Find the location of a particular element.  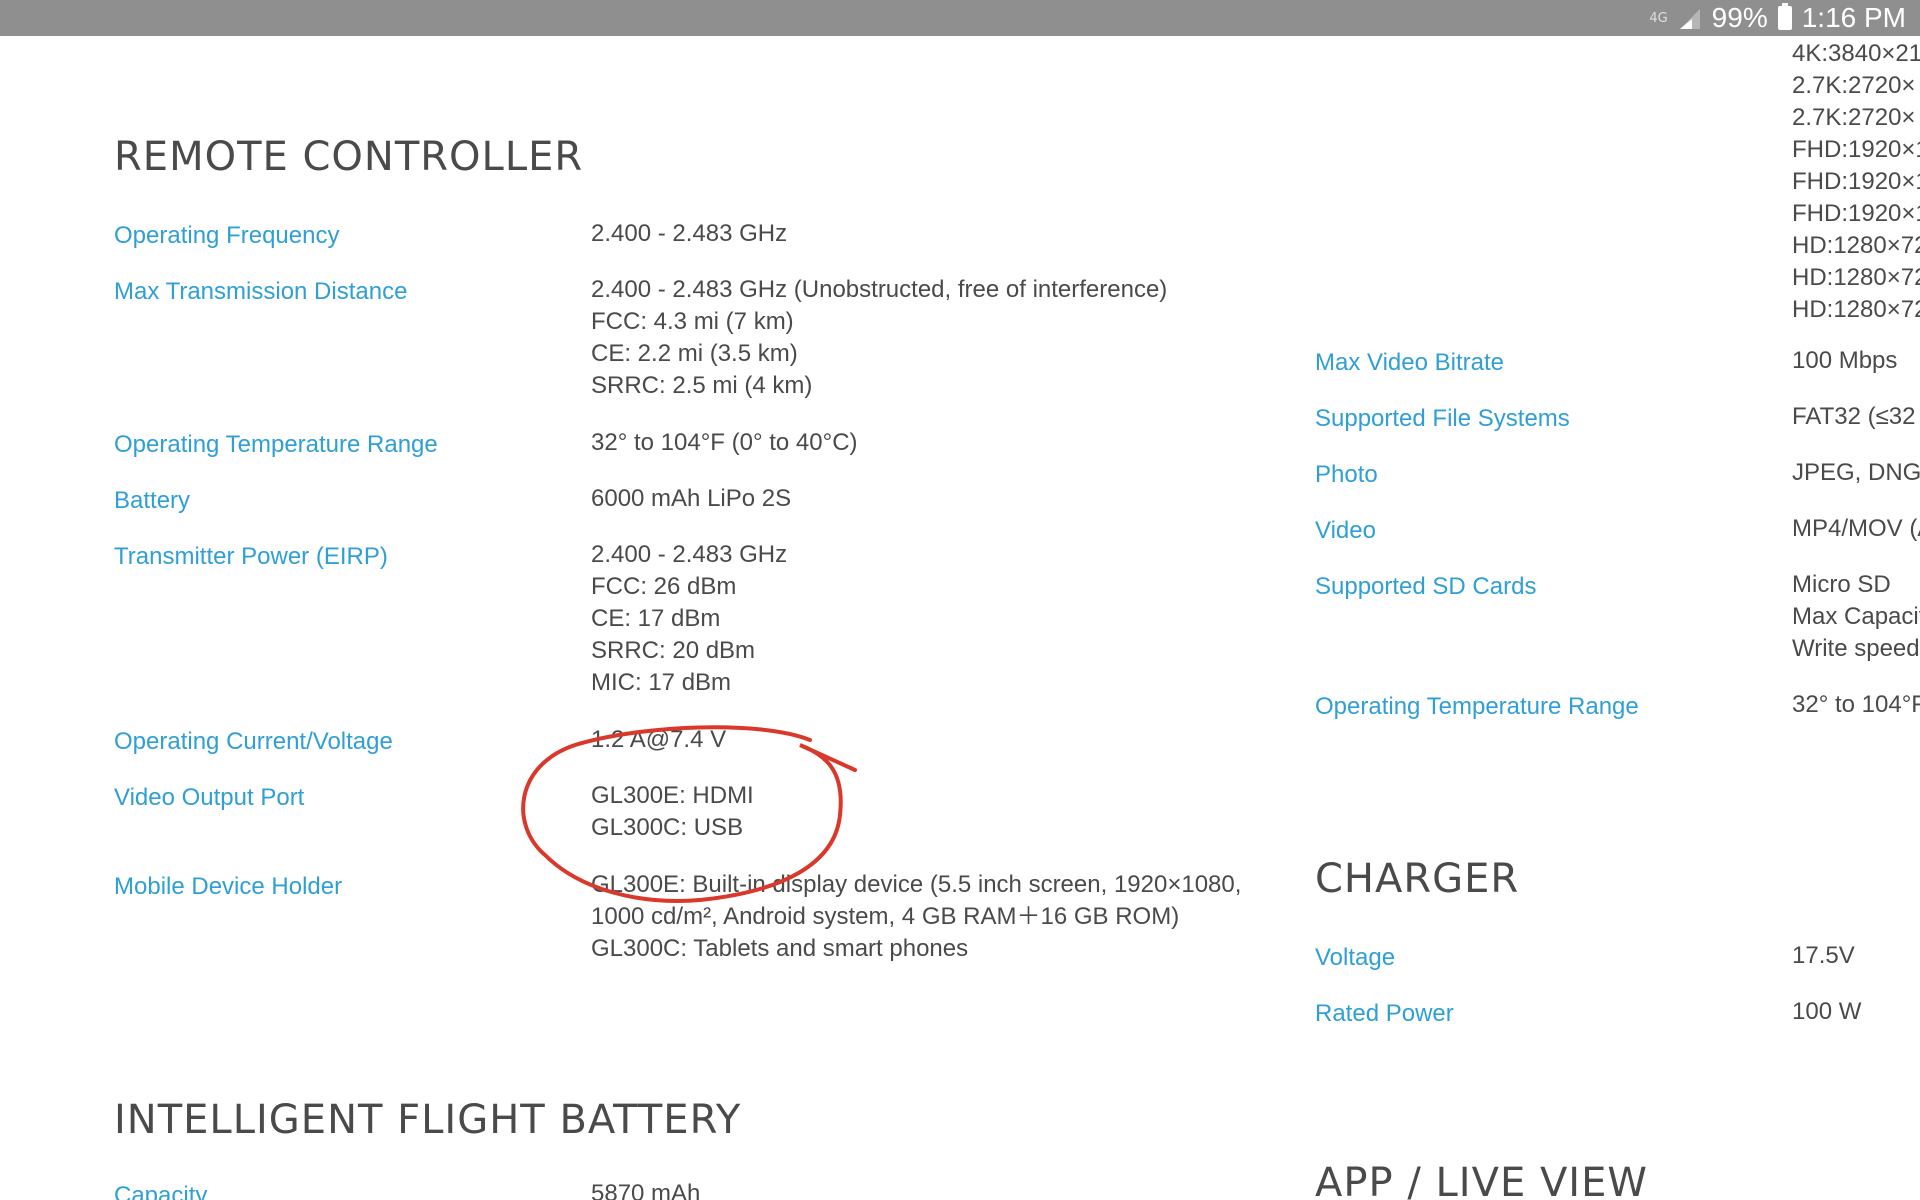

spec-value-line: GL300E: HDMI is located at coordinates (672, 795).